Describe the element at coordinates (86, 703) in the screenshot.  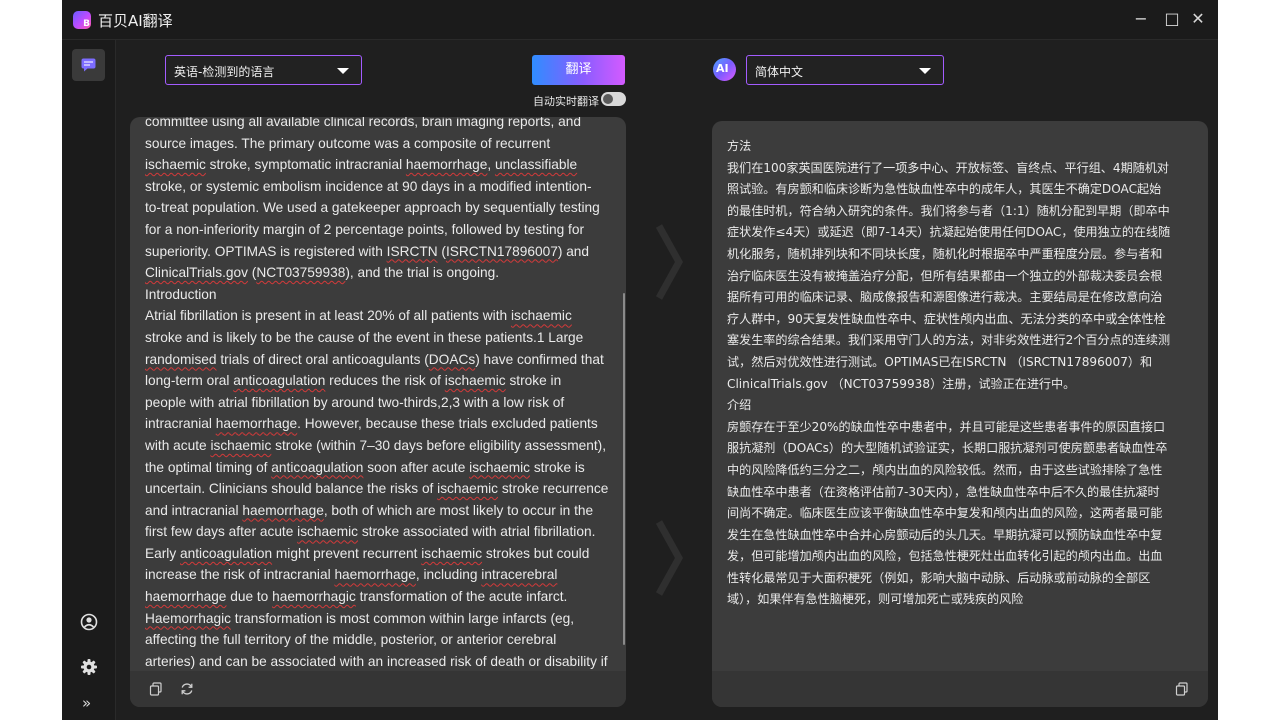
I see `double-chevron-icon: »` at that location.